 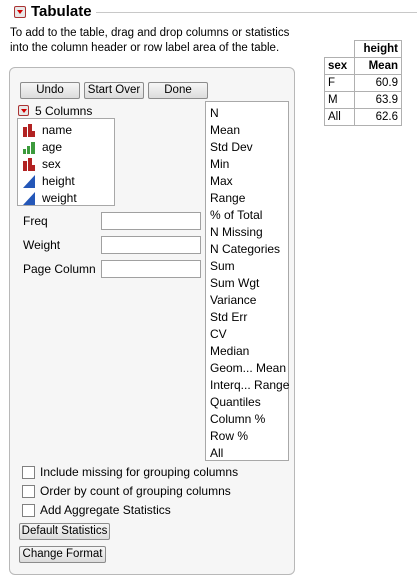 I want to click on stat-item: Median, so click(x=229, y=351).